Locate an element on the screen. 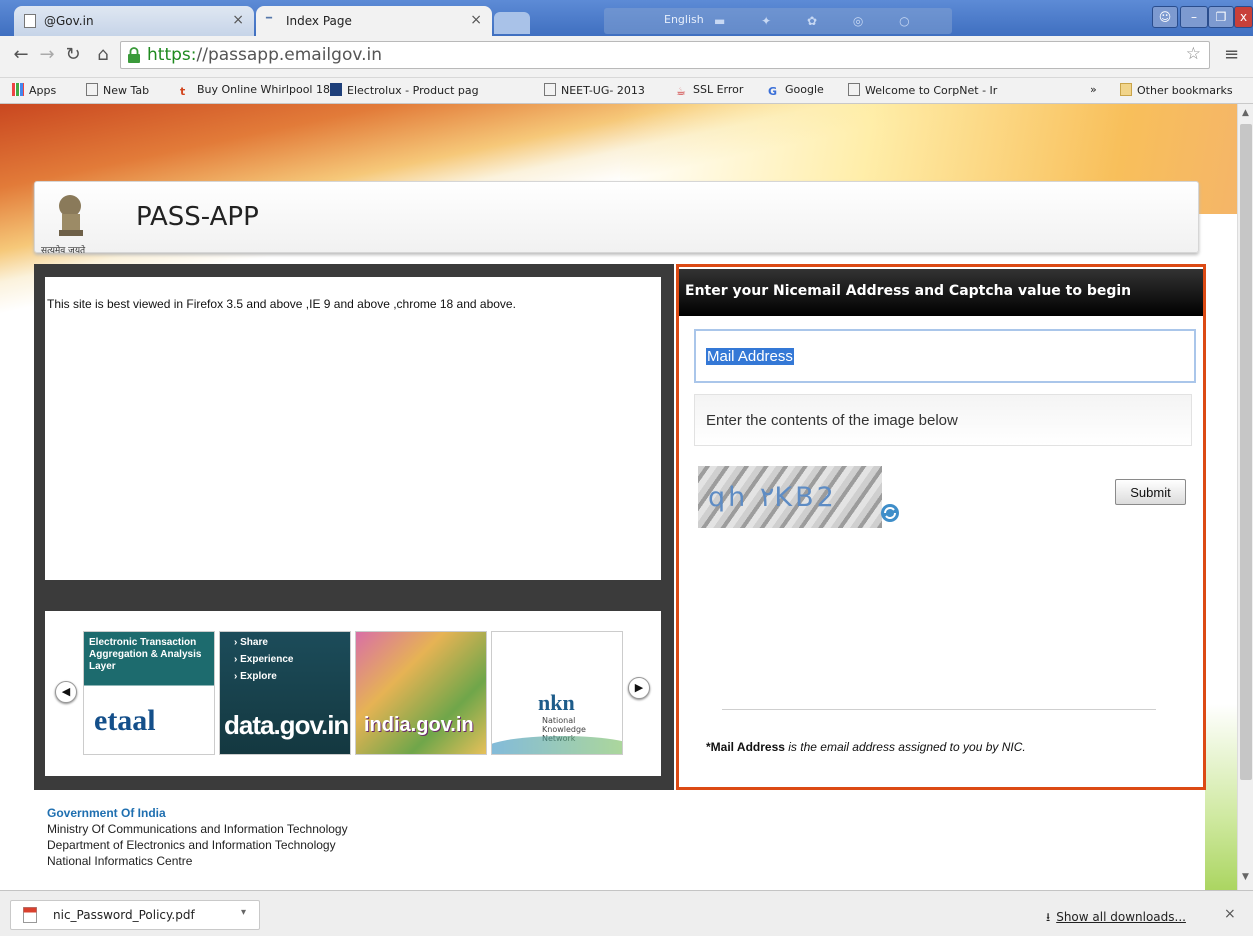  url-text: https://passapp.emailgov.in is located at coordinates (264, 55).